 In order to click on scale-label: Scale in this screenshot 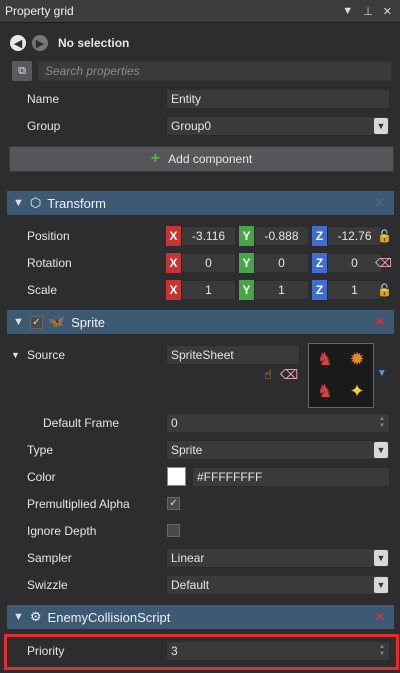, I will do `click(42, 289)`.